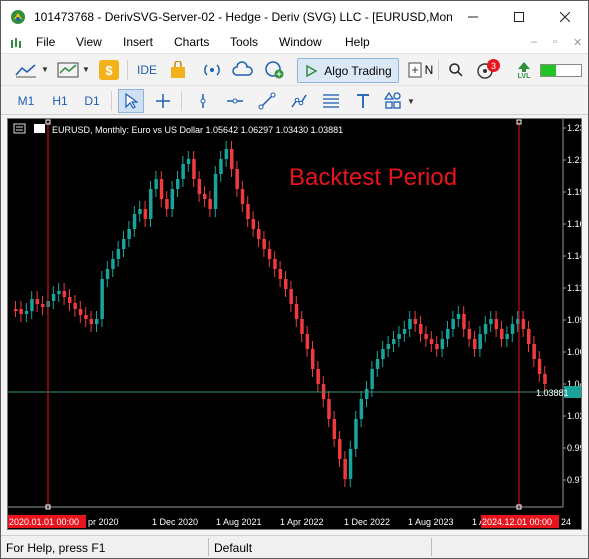  What do you see at coordinates (577, 42) in the screenshot?
I see `child-close-icon: ✕` at bounding box center [577, 42].